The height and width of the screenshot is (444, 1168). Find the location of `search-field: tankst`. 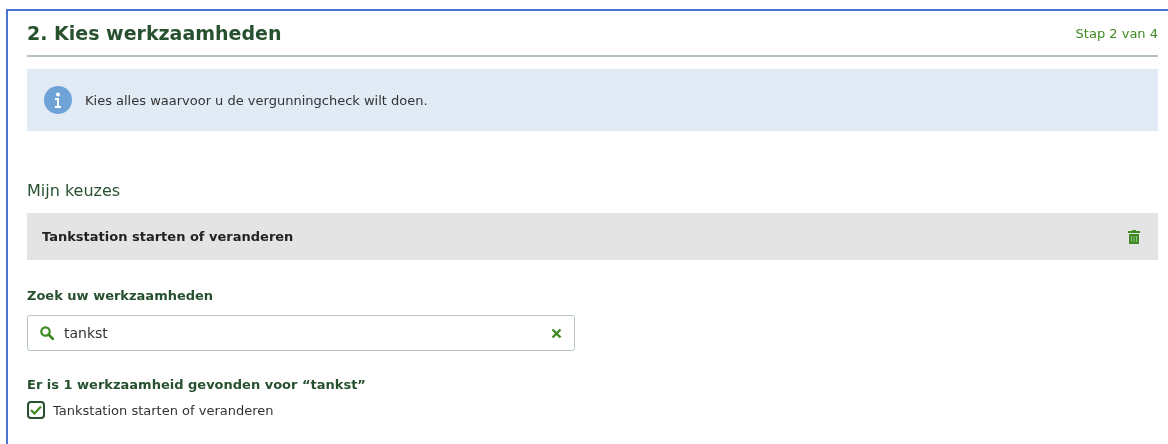

search-field: tankst is located at coordinates (301, 333).